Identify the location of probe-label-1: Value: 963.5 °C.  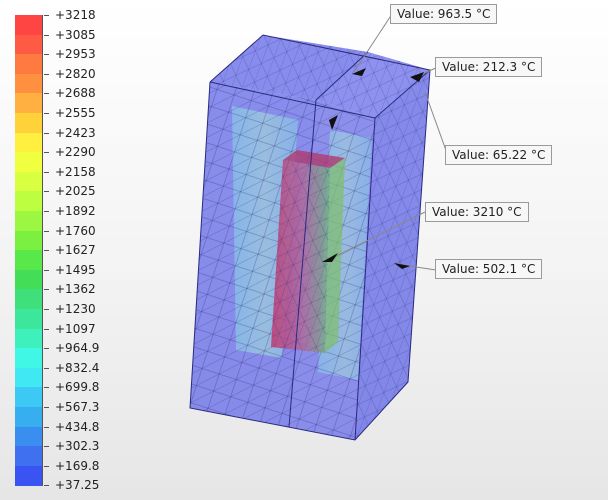
(444, 14).